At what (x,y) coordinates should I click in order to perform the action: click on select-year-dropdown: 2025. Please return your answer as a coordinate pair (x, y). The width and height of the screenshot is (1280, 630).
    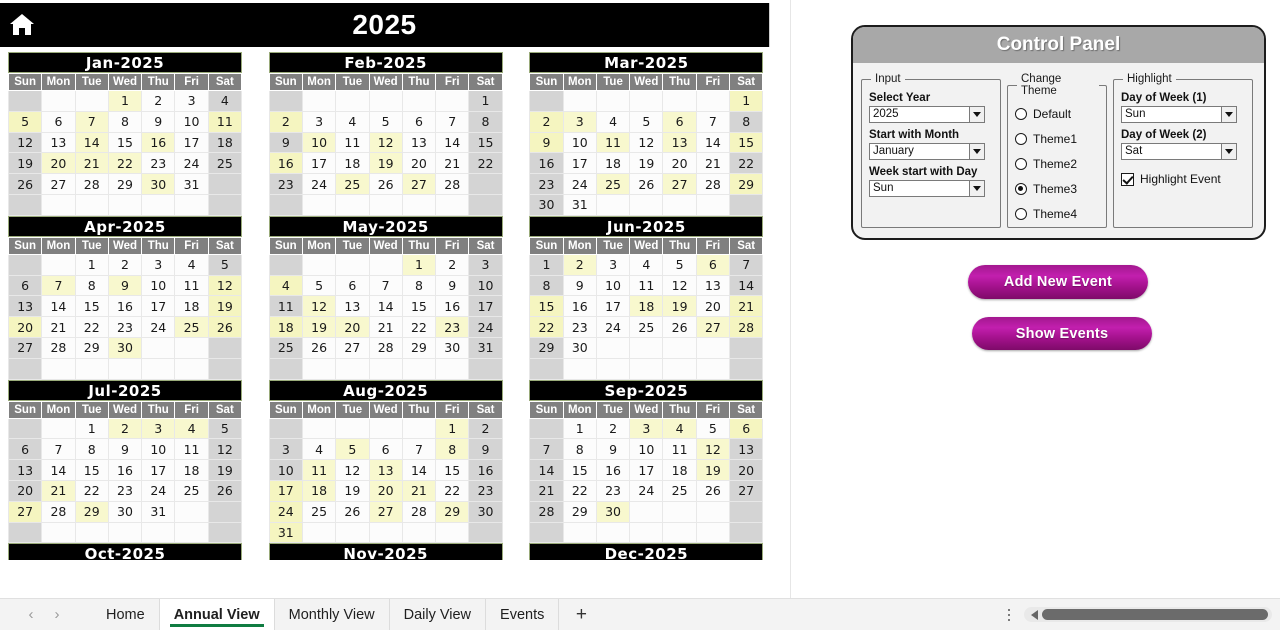
    Looking at the image, I should click on (927, 114).